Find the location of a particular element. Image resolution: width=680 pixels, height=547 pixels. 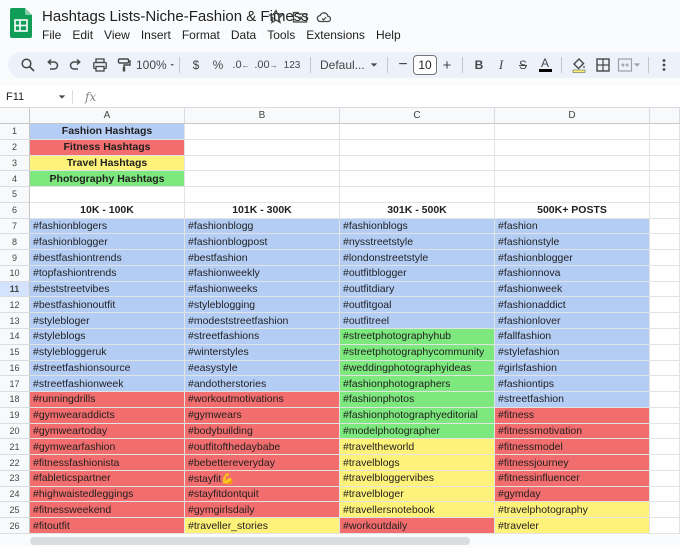

row-header: 23 is located at coordinates (15, 478).